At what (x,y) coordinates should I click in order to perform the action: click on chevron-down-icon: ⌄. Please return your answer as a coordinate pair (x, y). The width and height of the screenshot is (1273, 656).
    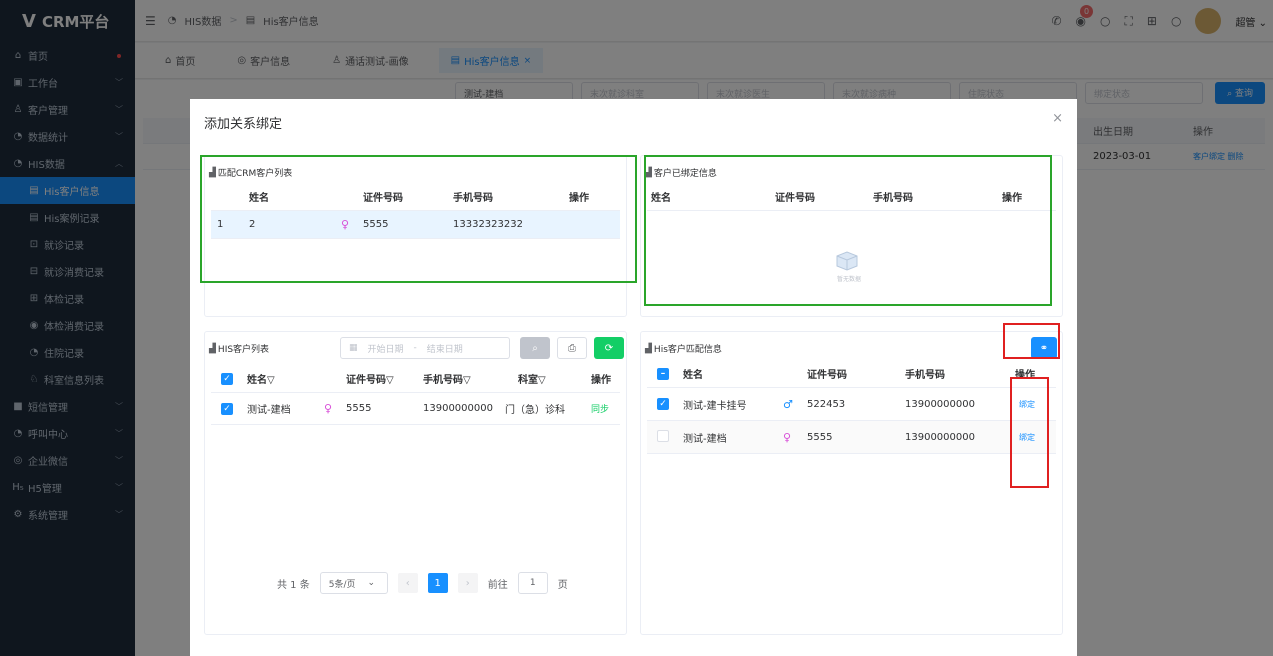
    Looking at the image, I should click on (371, 583).